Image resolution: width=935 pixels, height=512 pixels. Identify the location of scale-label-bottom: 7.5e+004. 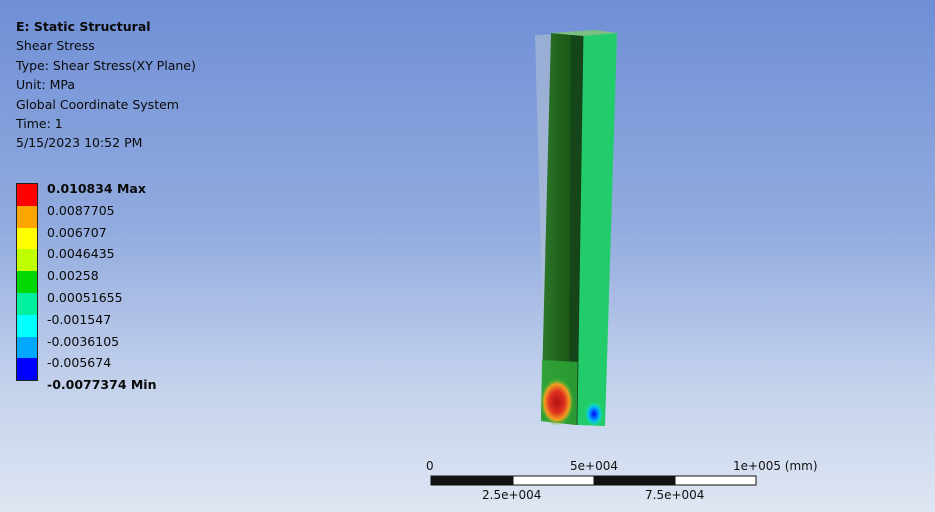
(675, 495).